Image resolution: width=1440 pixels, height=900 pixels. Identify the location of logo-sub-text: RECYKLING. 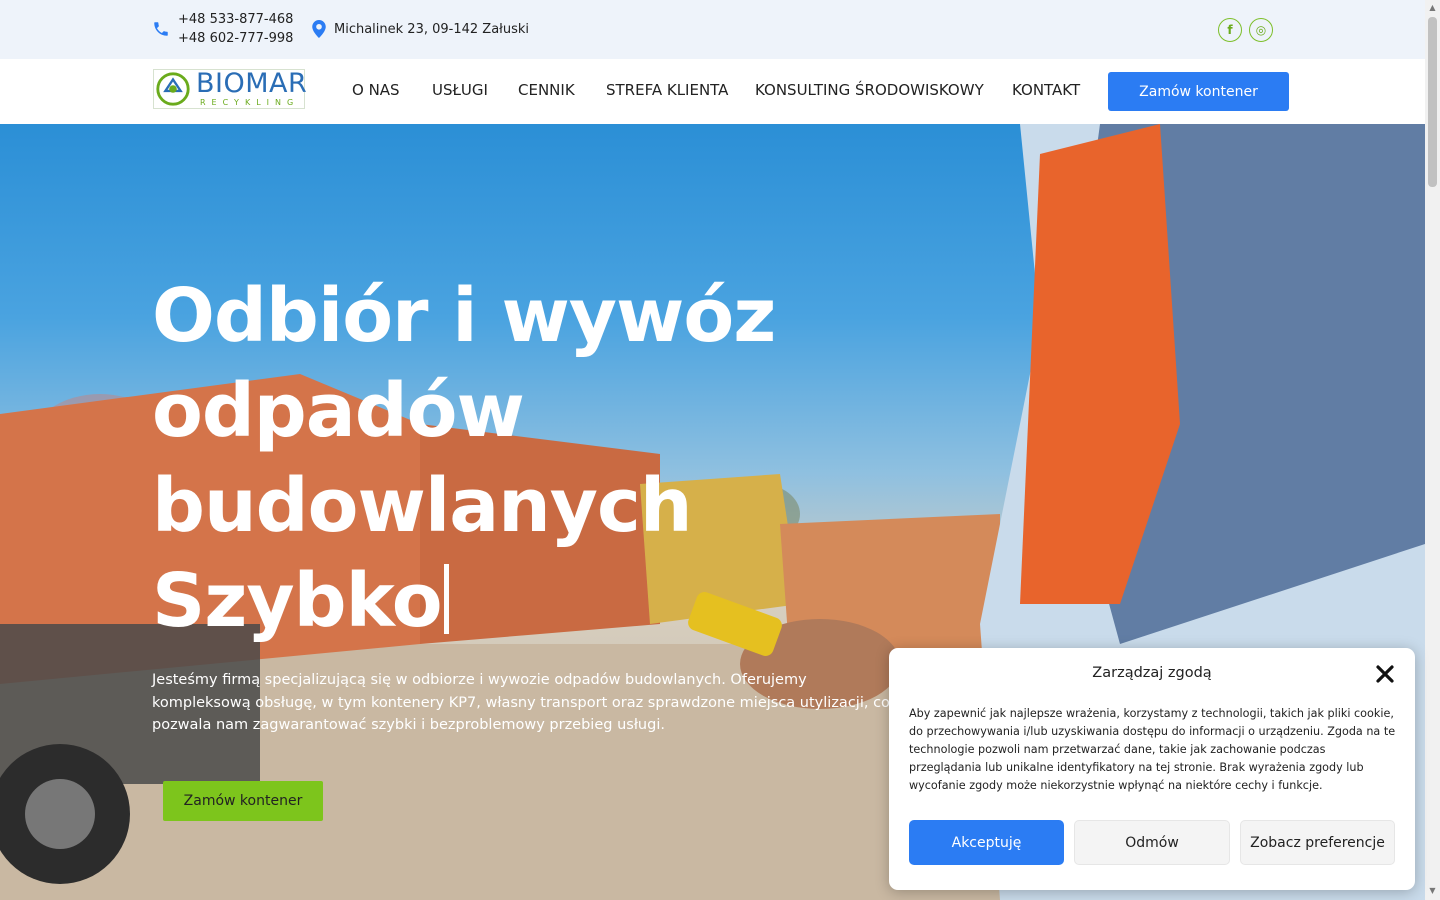
(250, 102).